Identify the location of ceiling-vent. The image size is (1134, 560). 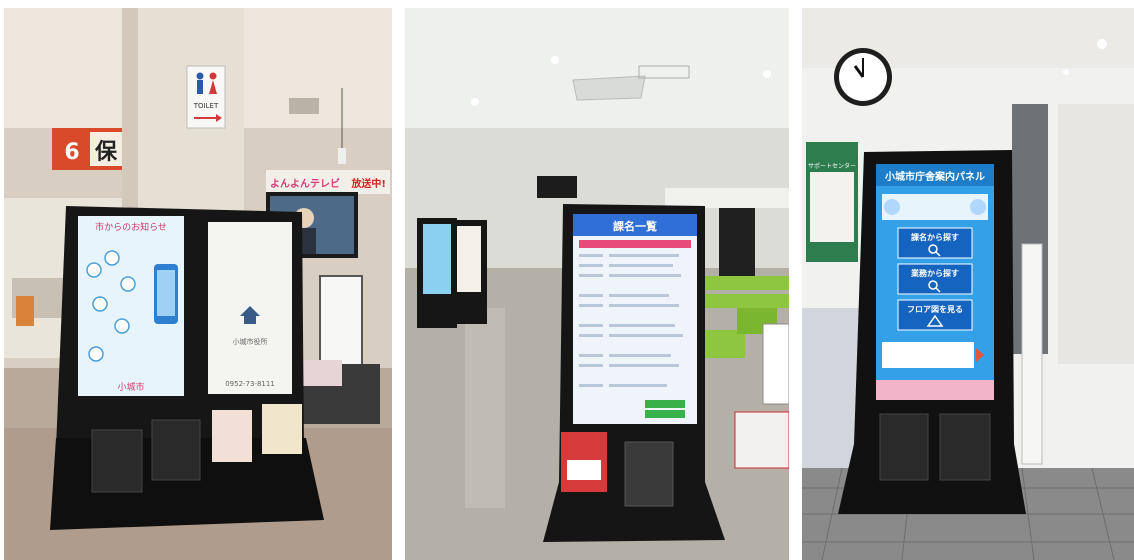
(304, 106).